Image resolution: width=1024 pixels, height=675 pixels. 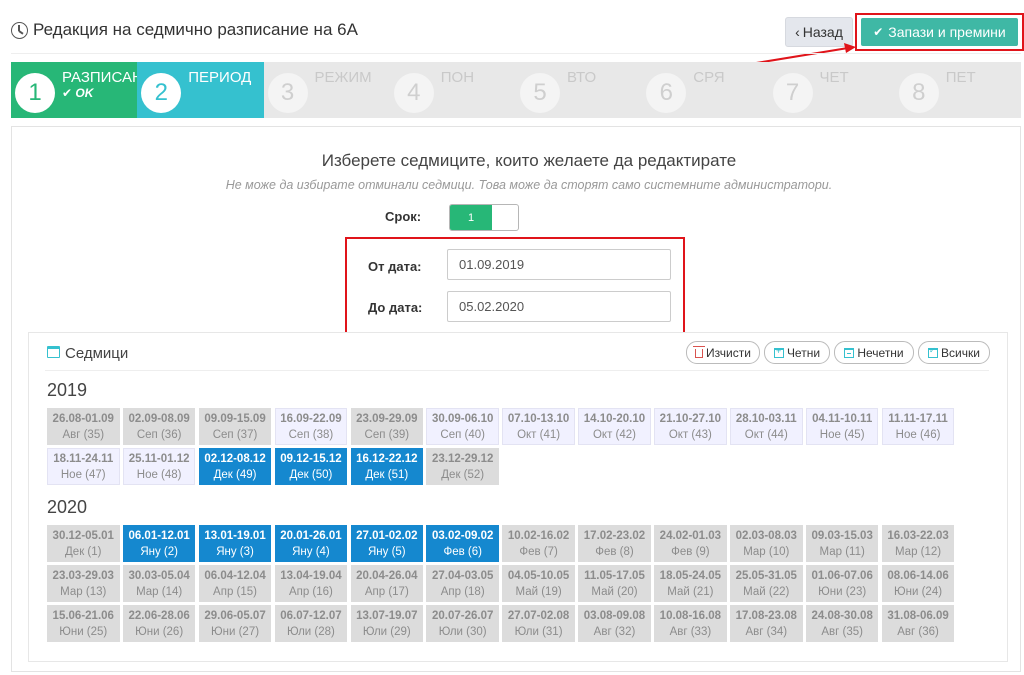 What do you see at coordinates (766, 426) in the screenshot?
I see `week-cell: 28.10-03.11 Окт (44)` at bounding box center [766, 426].